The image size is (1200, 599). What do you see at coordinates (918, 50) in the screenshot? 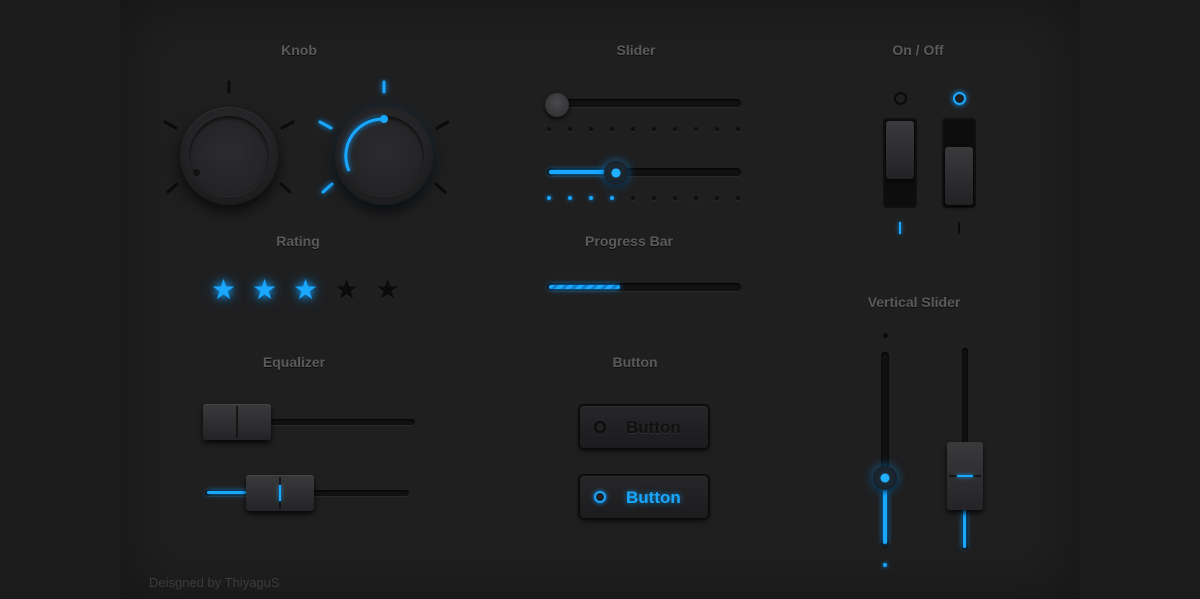
I see `onoff-title: On / Off` at bounding box center [918, 50].